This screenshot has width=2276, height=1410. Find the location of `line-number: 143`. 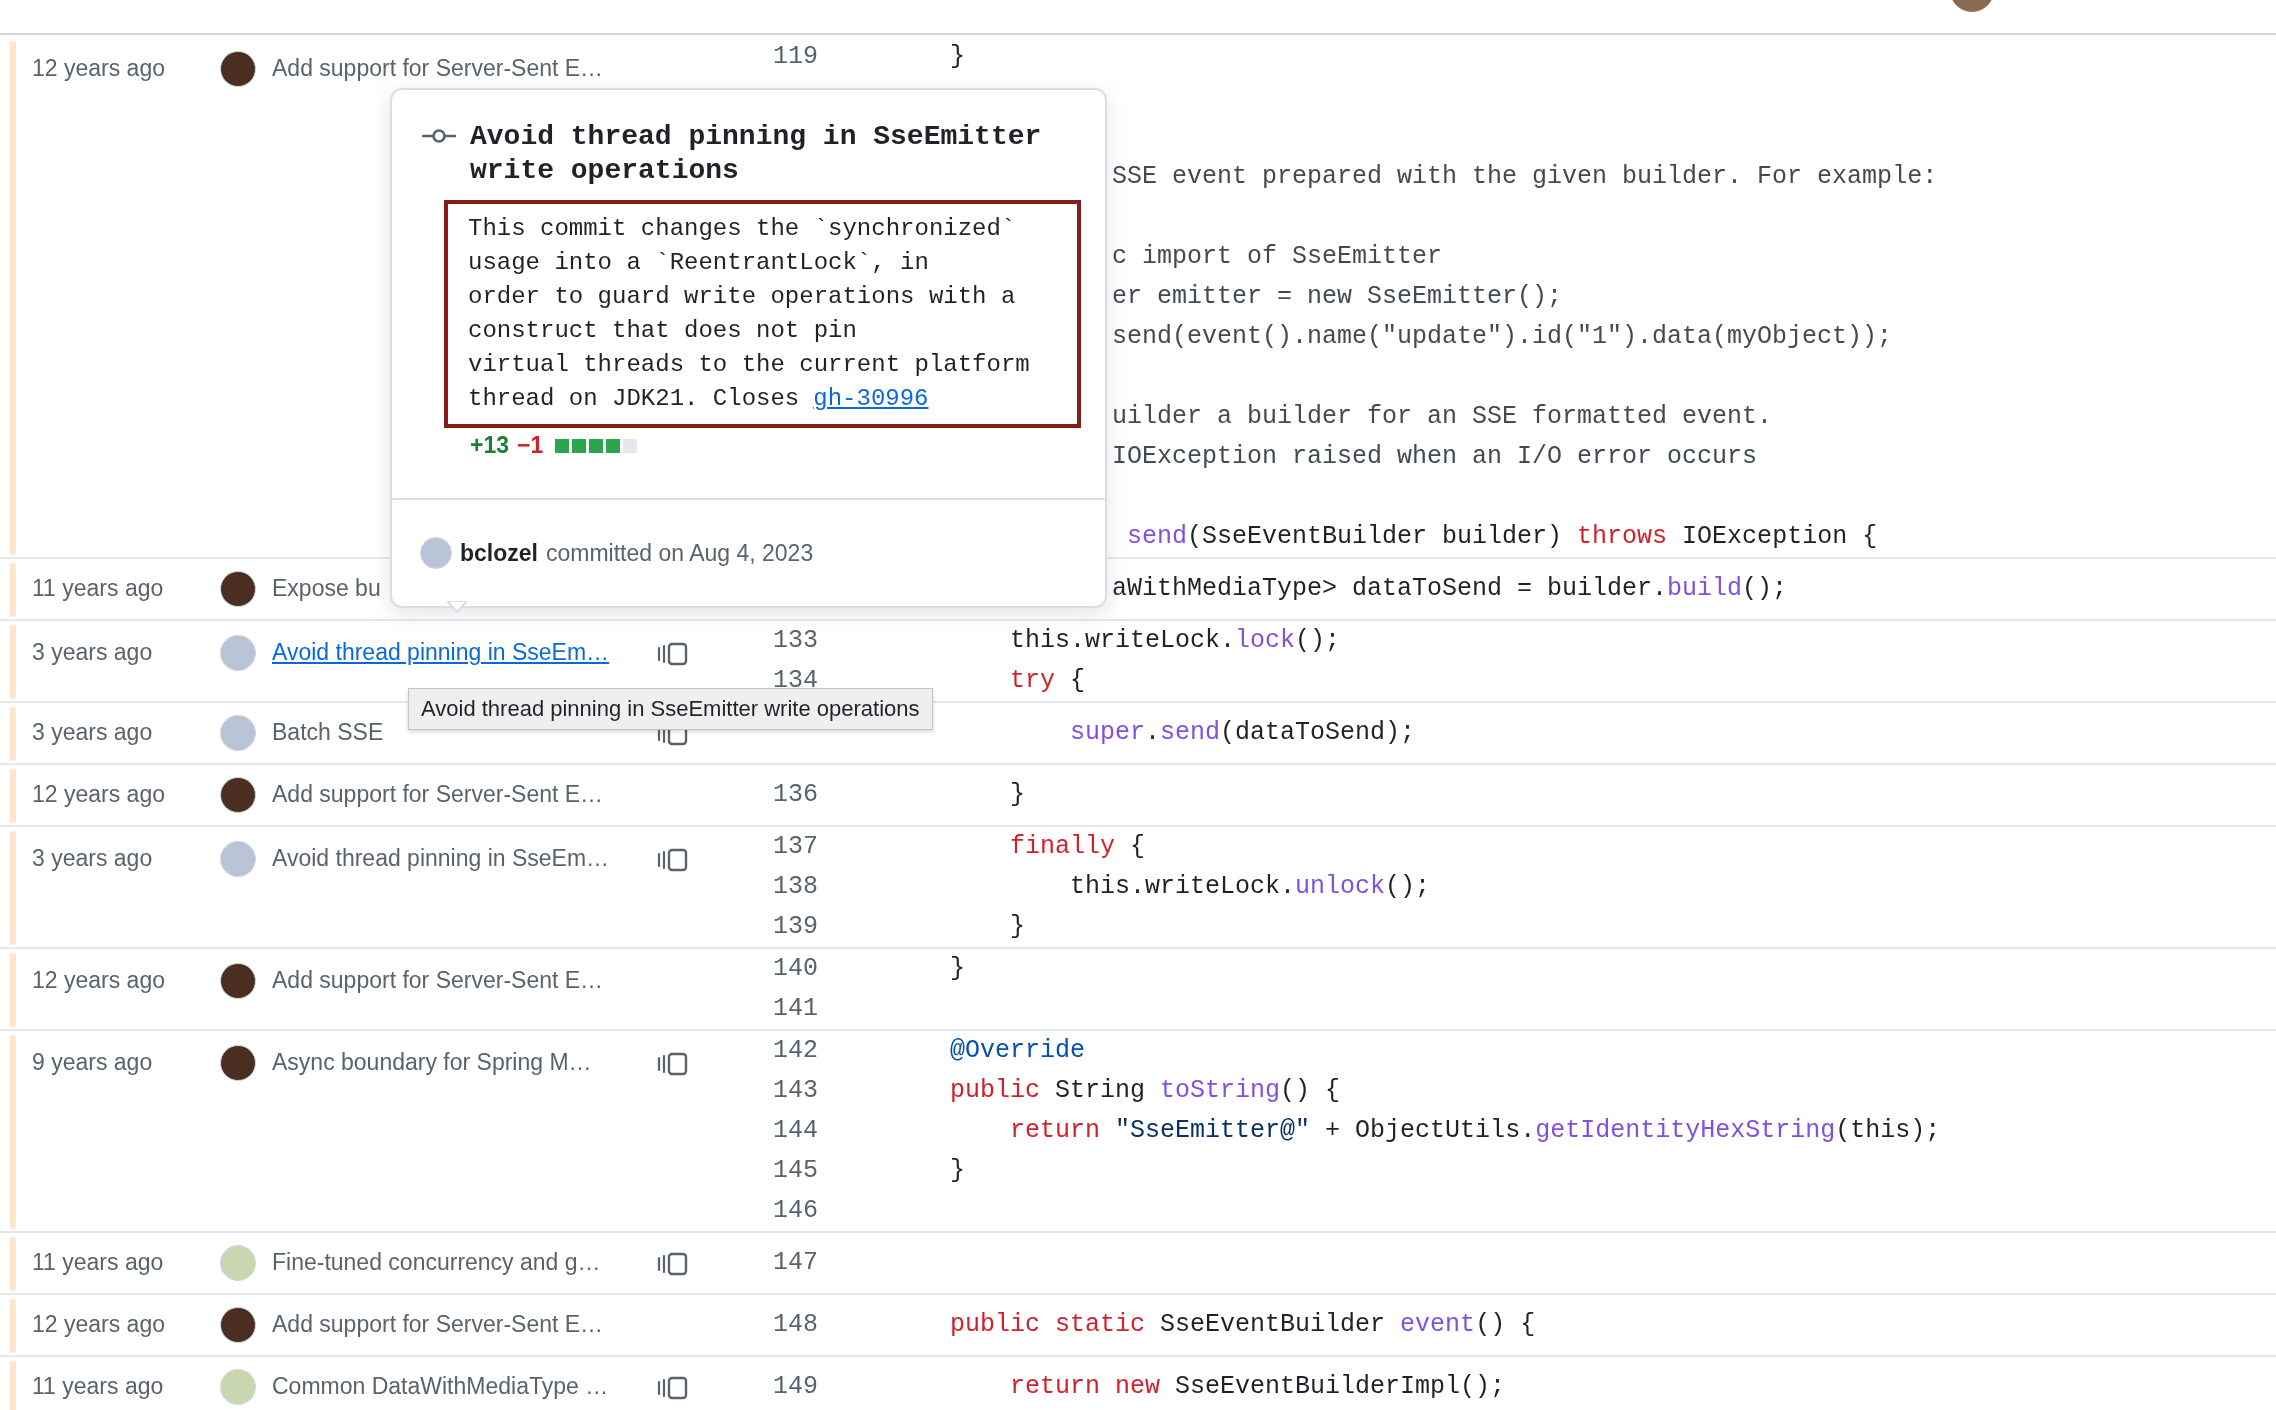

line-number: 143 is located at coordinates (795, 1091).